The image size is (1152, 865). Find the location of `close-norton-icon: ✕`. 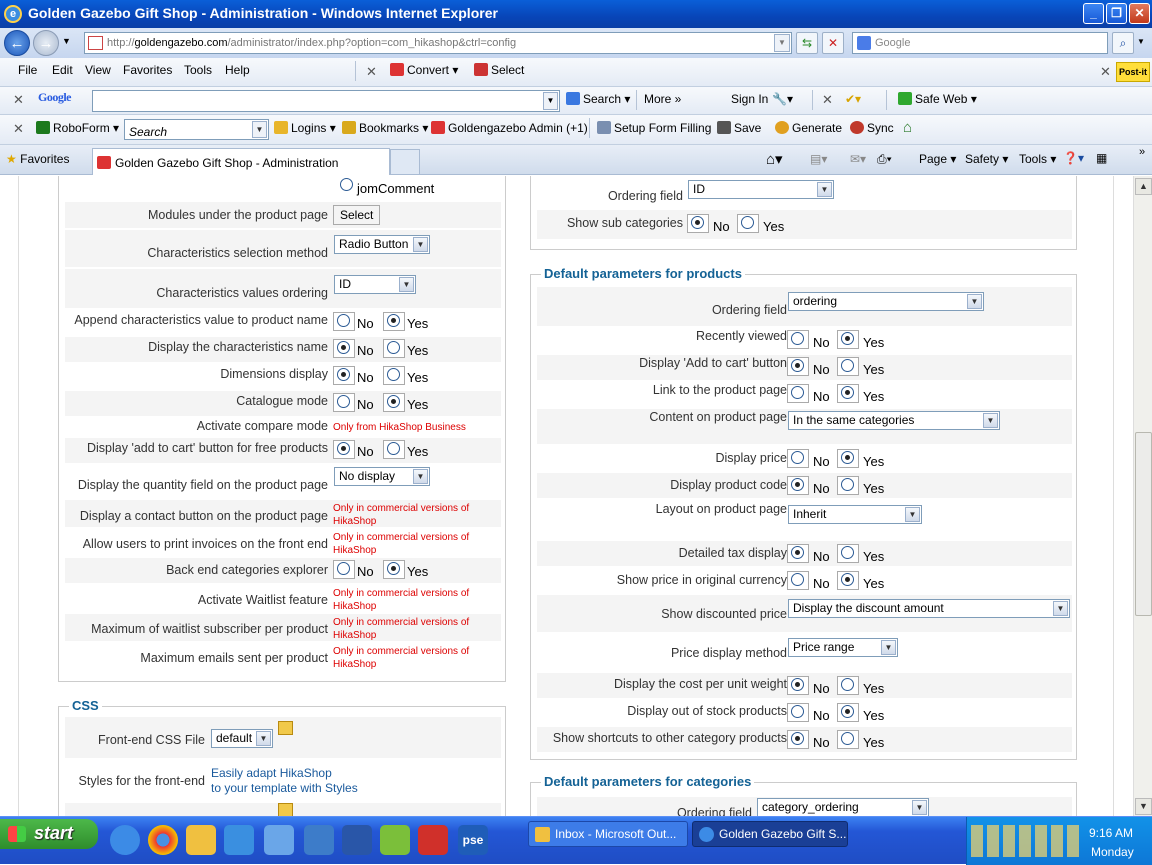

close-norton-icon: ✕ is located at coordinates (827, 100).